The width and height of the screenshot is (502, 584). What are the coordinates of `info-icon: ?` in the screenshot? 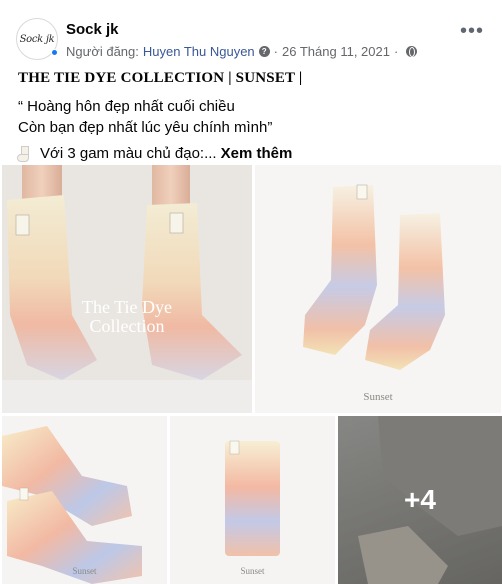 It's located at (264, 51).